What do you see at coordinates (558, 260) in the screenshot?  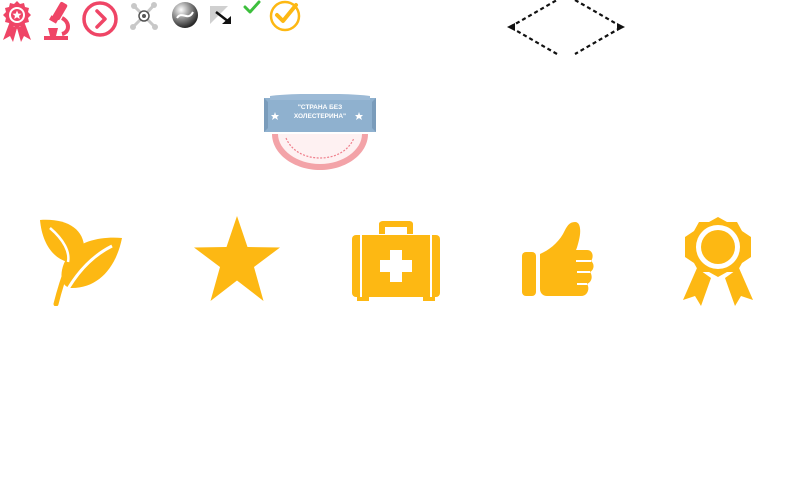 I see `thumbs-up-icon` at bounding box center [558, 260].